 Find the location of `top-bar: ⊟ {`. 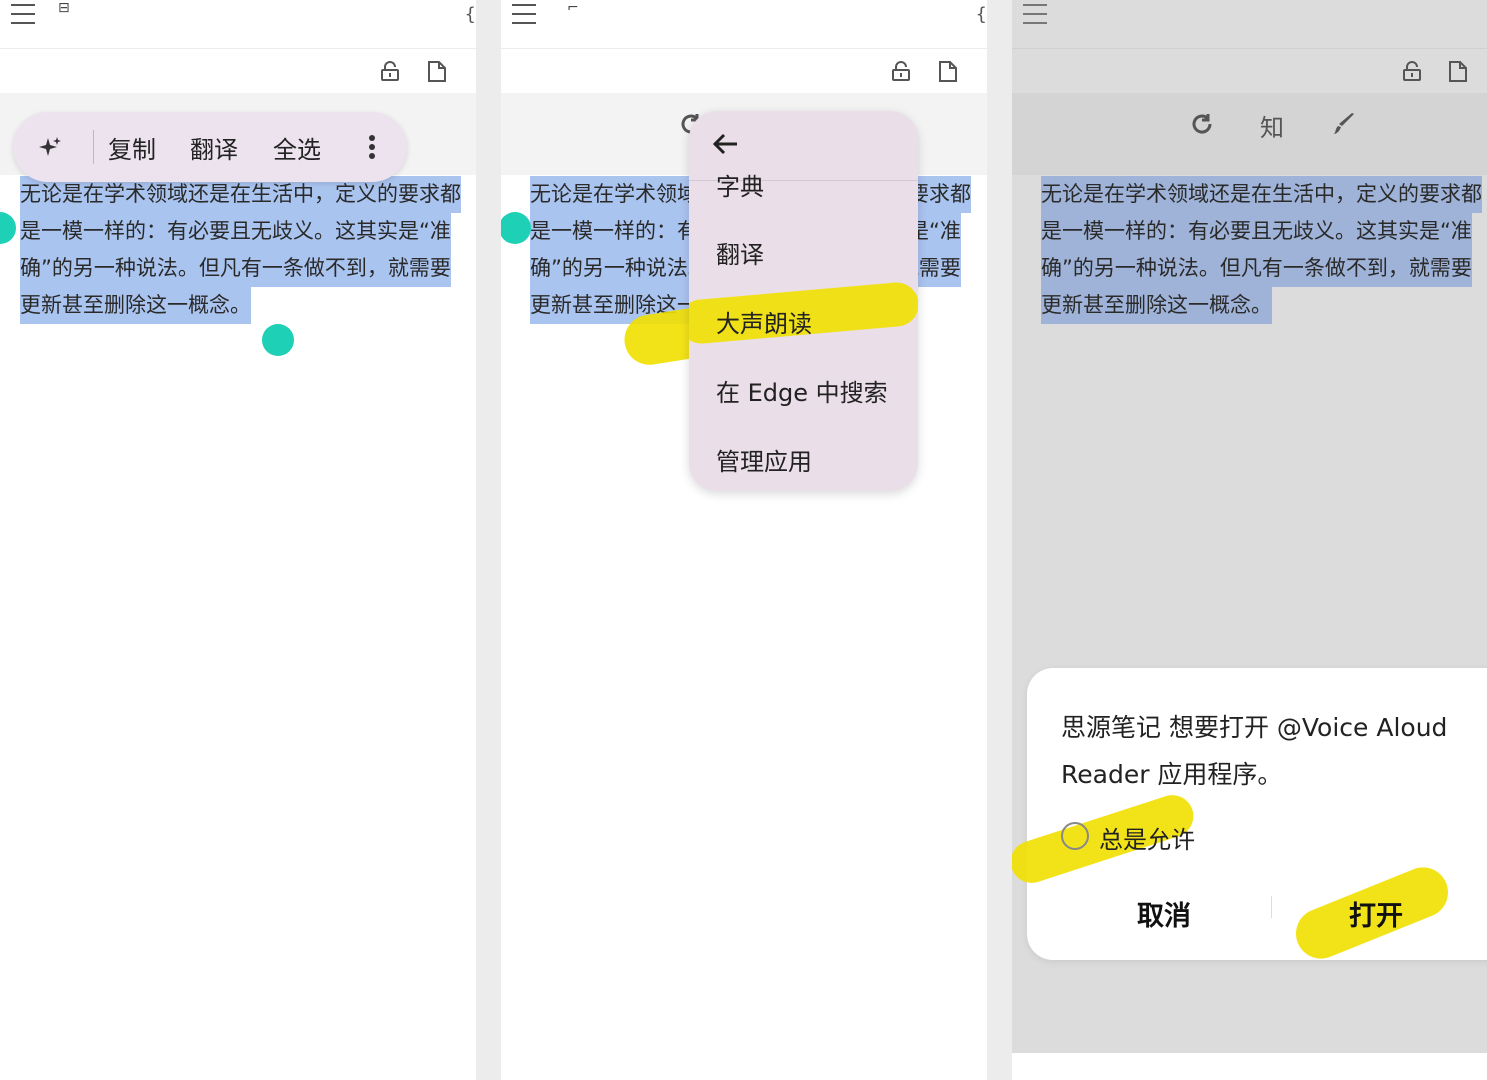

top-bar: ⊟ { is located at coordinates (238, 24).